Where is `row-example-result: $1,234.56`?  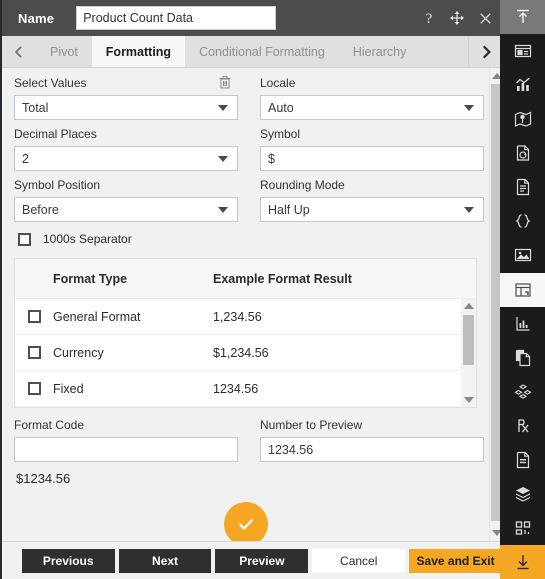
row-example-result: $1,234.56 is located at coordinates (241, 352).